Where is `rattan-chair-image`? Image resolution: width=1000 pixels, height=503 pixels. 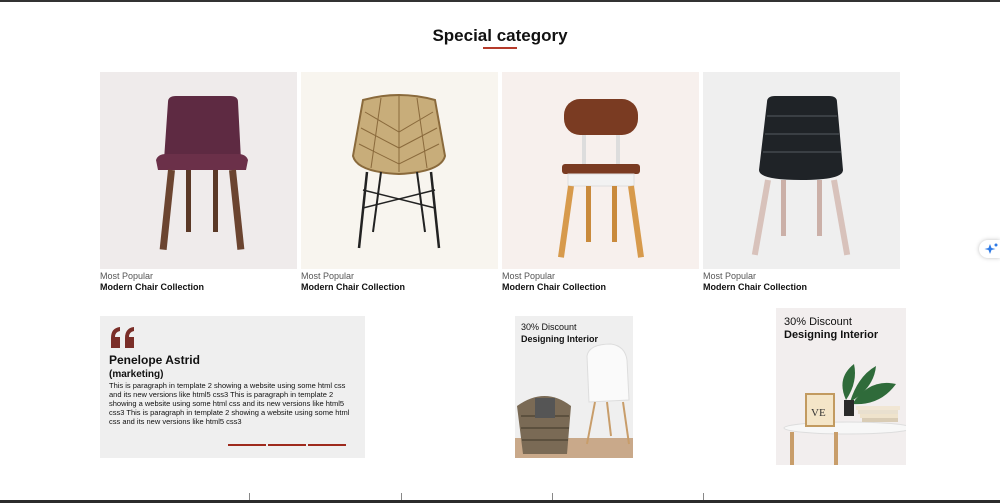 rattan-chair-image is located at coordinates (399, 171).